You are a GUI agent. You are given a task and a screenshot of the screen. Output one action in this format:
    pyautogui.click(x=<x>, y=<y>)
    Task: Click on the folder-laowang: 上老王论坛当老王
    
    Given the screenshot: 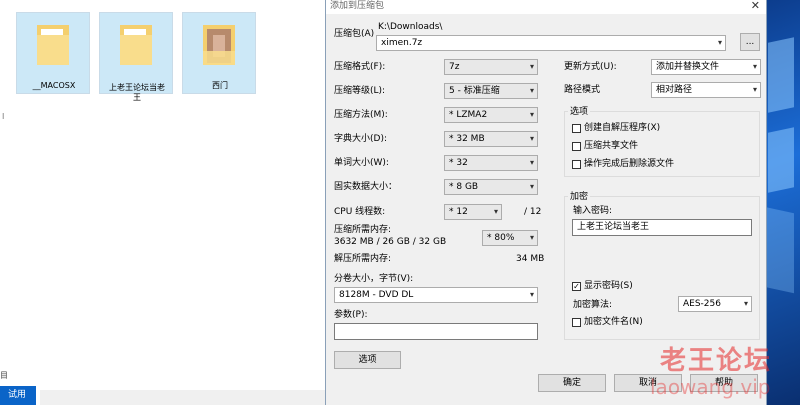 What is the action you would take?
    pyautogui.click(x=136, y=57)
    